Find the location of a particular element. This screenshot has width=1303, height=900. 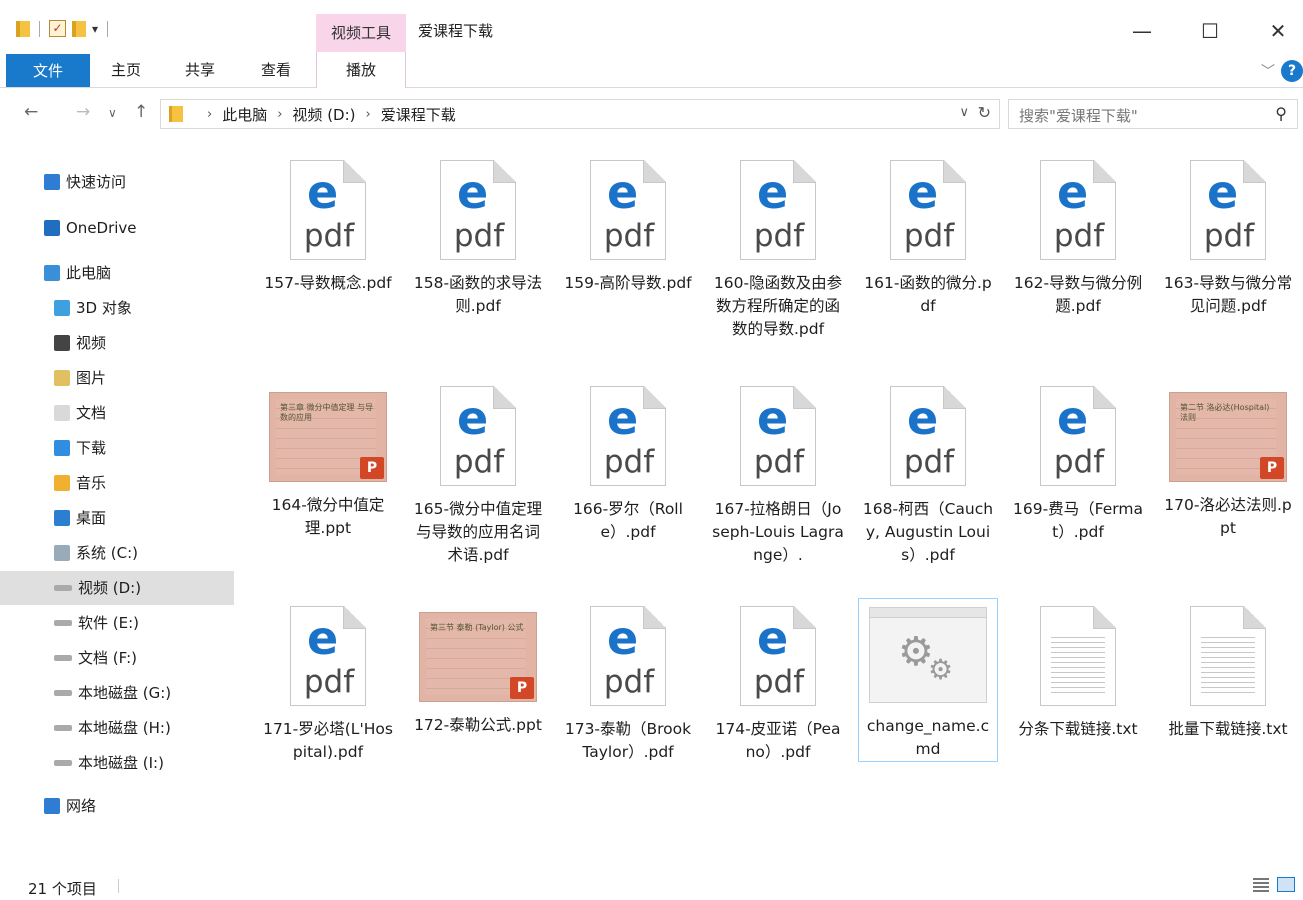

sidebar-item: 此电脑 is located at coordinates (117, 273).